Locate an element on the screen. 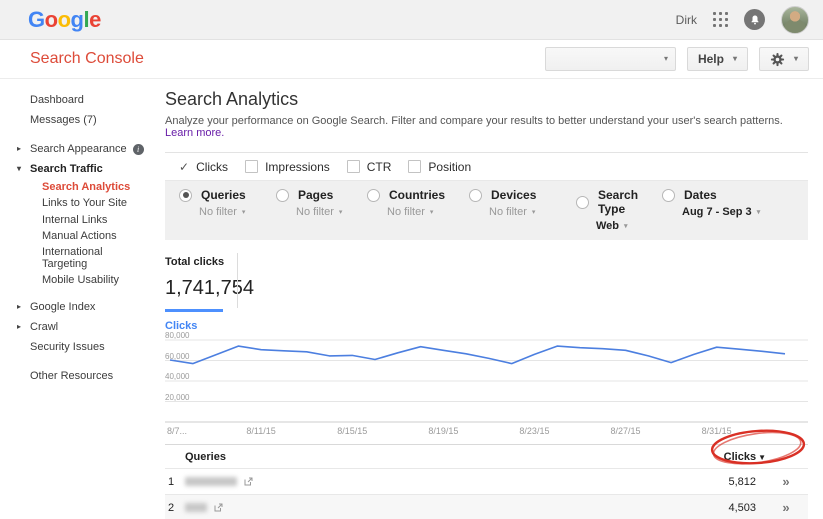 This screenshot has width=823, height=519. sidebar-item-manual-actions: Manual Actions is located at coordinates (77, 236).